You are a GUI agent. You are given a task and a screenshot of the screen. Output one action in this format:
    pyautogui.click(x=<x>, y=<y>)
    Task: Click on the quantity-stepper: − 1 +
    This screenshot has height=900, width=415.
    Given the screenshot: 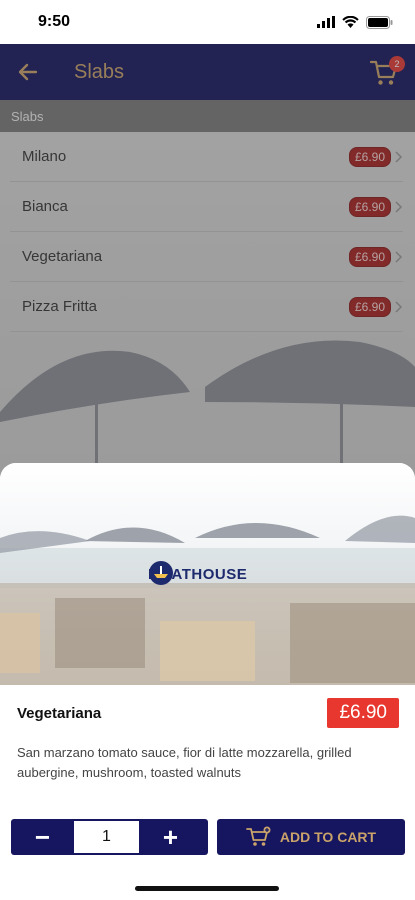 What is the action you would take?
    pyautogui.click(x=109, y=837)
    